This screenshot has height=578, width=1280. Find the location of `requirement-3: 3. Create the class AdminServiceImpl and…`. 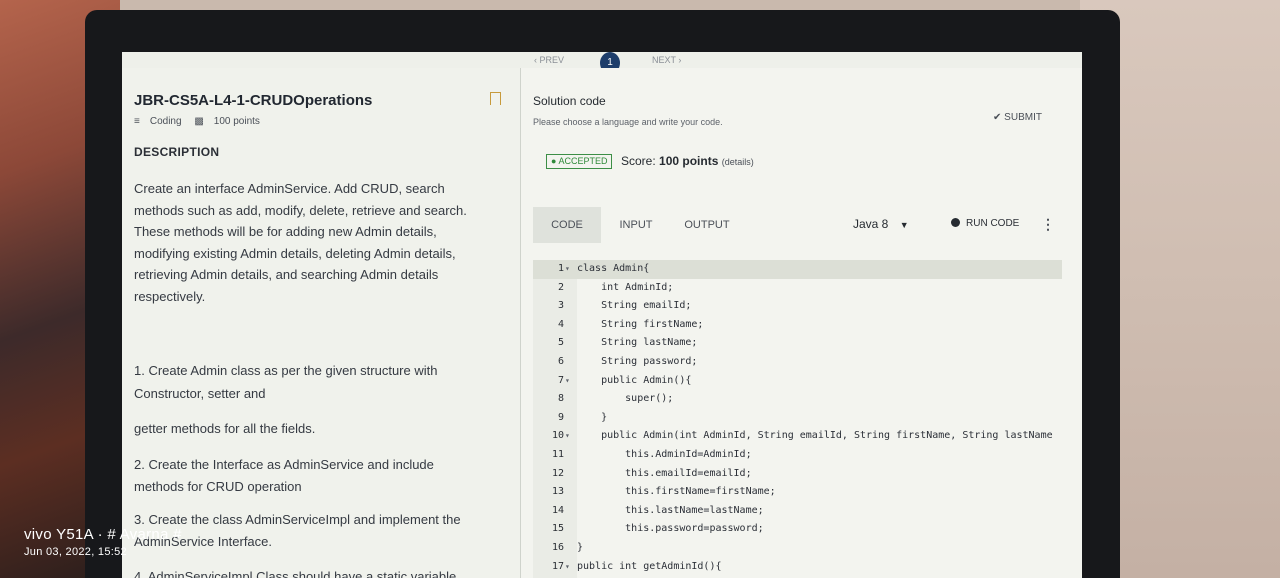

requirement-3: 3. Create the class AdminServiceImpl and… is located at coordinates (297, 530).